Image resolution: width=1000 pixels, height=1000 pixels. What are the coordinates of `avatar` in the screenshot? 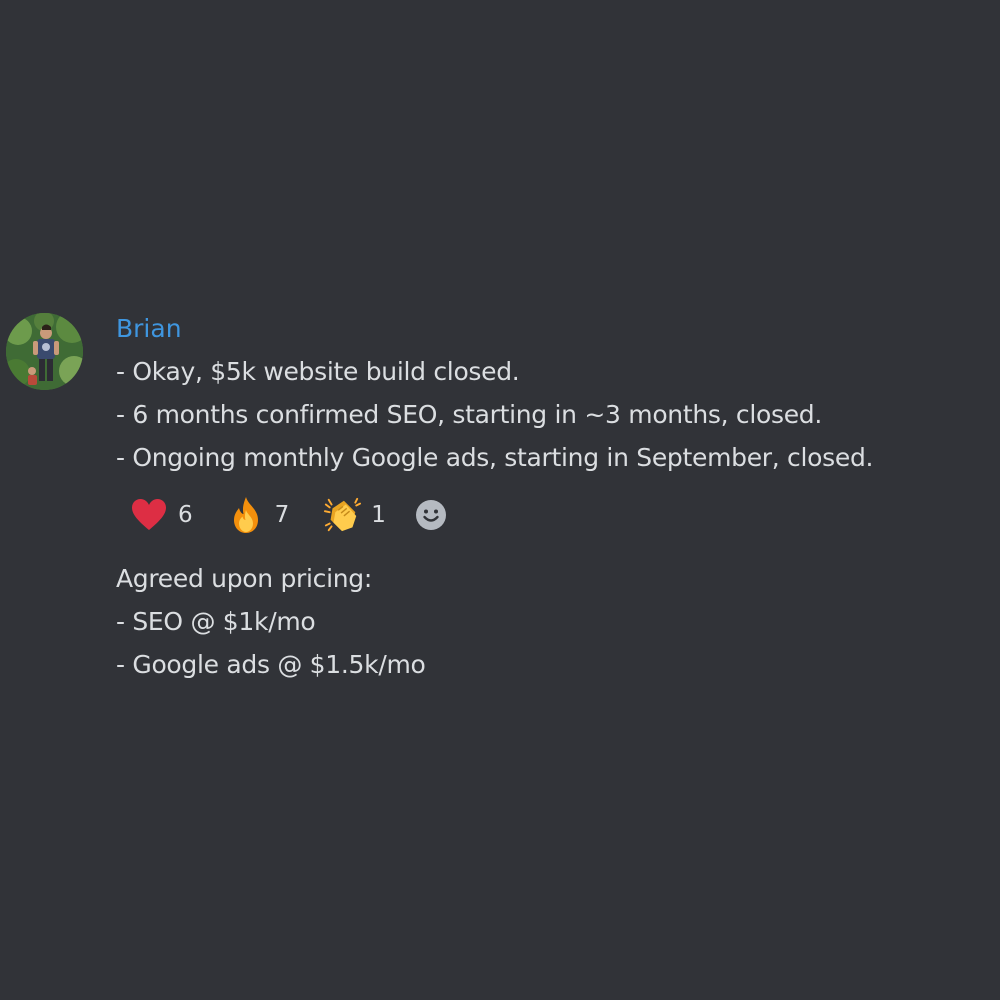 It's located at (44, 351).